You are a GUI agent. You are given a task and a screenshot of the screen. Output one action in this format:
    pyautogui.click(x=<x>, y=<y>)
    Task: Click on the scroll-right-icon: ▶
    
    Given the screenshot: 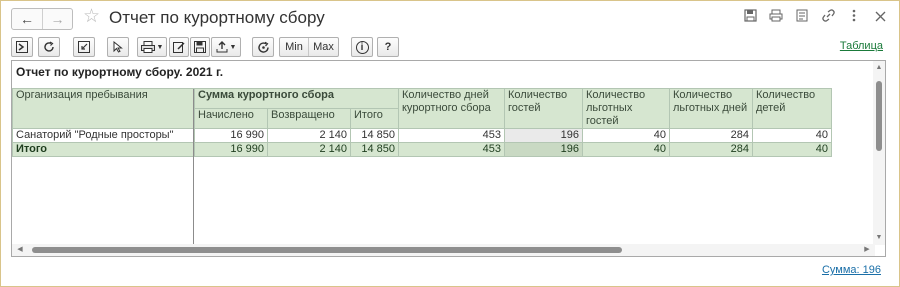 What is the action you would take?
    pyautogui.click(x=867, y=250)
    